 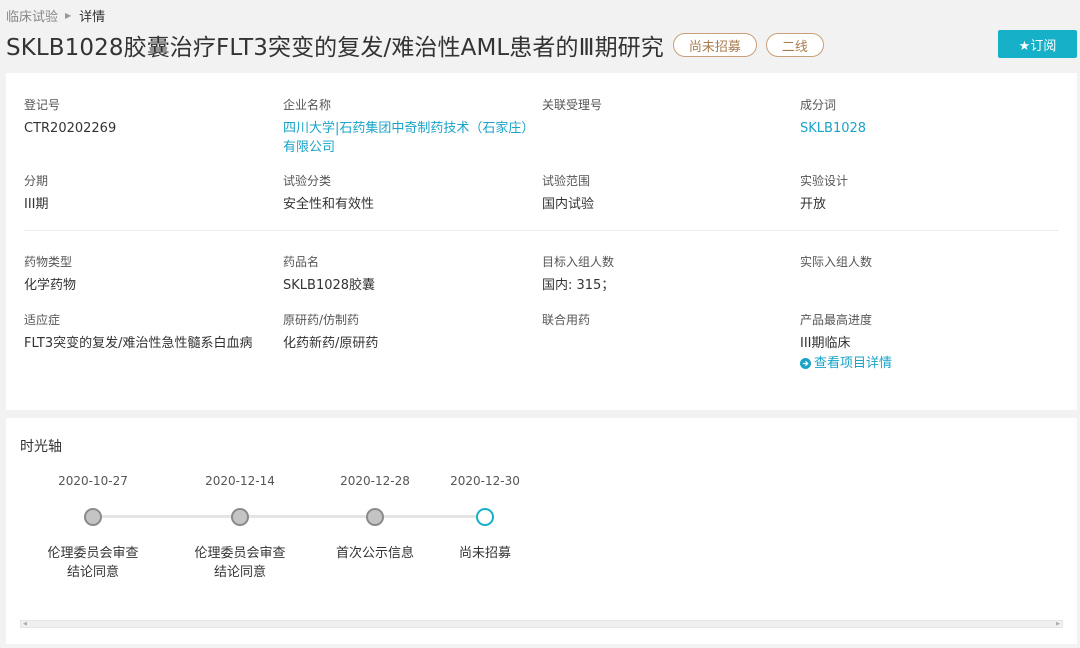 What do you see at coordinates (714, 45) in the screenshot?
I see `status-badge: 尚未招募` at bounding box center [714, 45].